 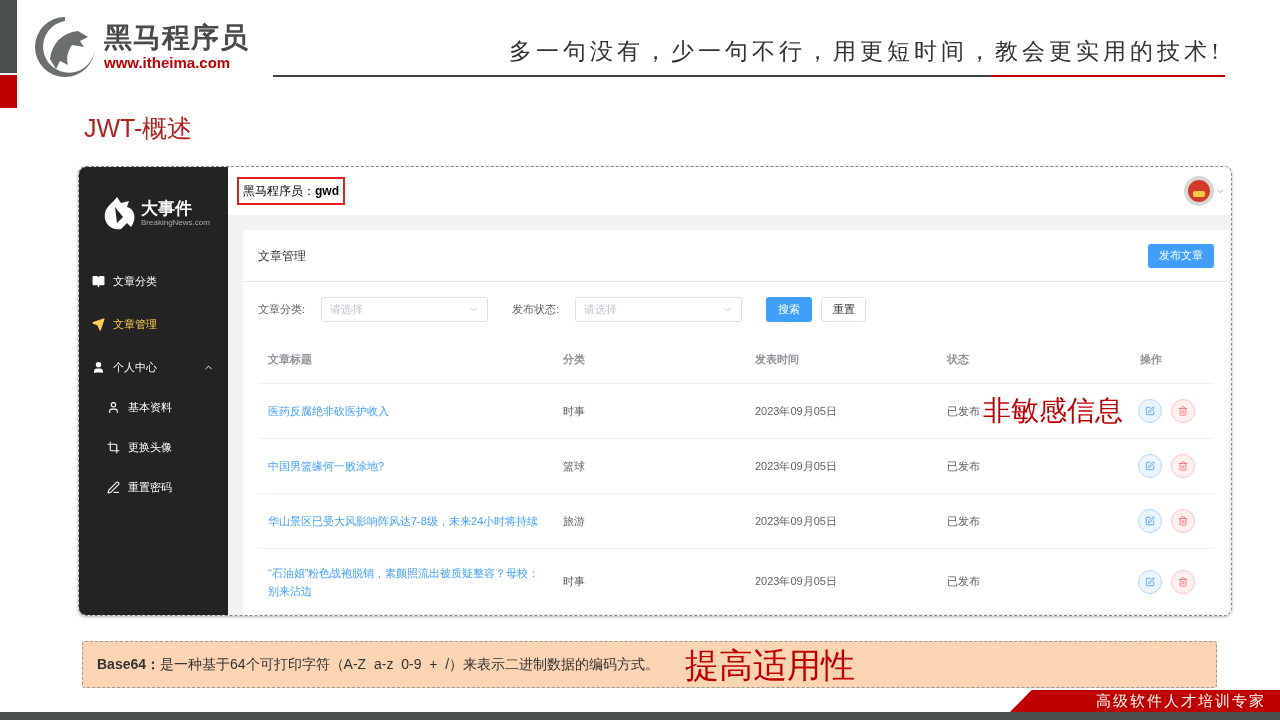 What do you see at coordinates (574, 360) in the screenshot?
I see `column-header: 分类` at bounding box center [574, 360].